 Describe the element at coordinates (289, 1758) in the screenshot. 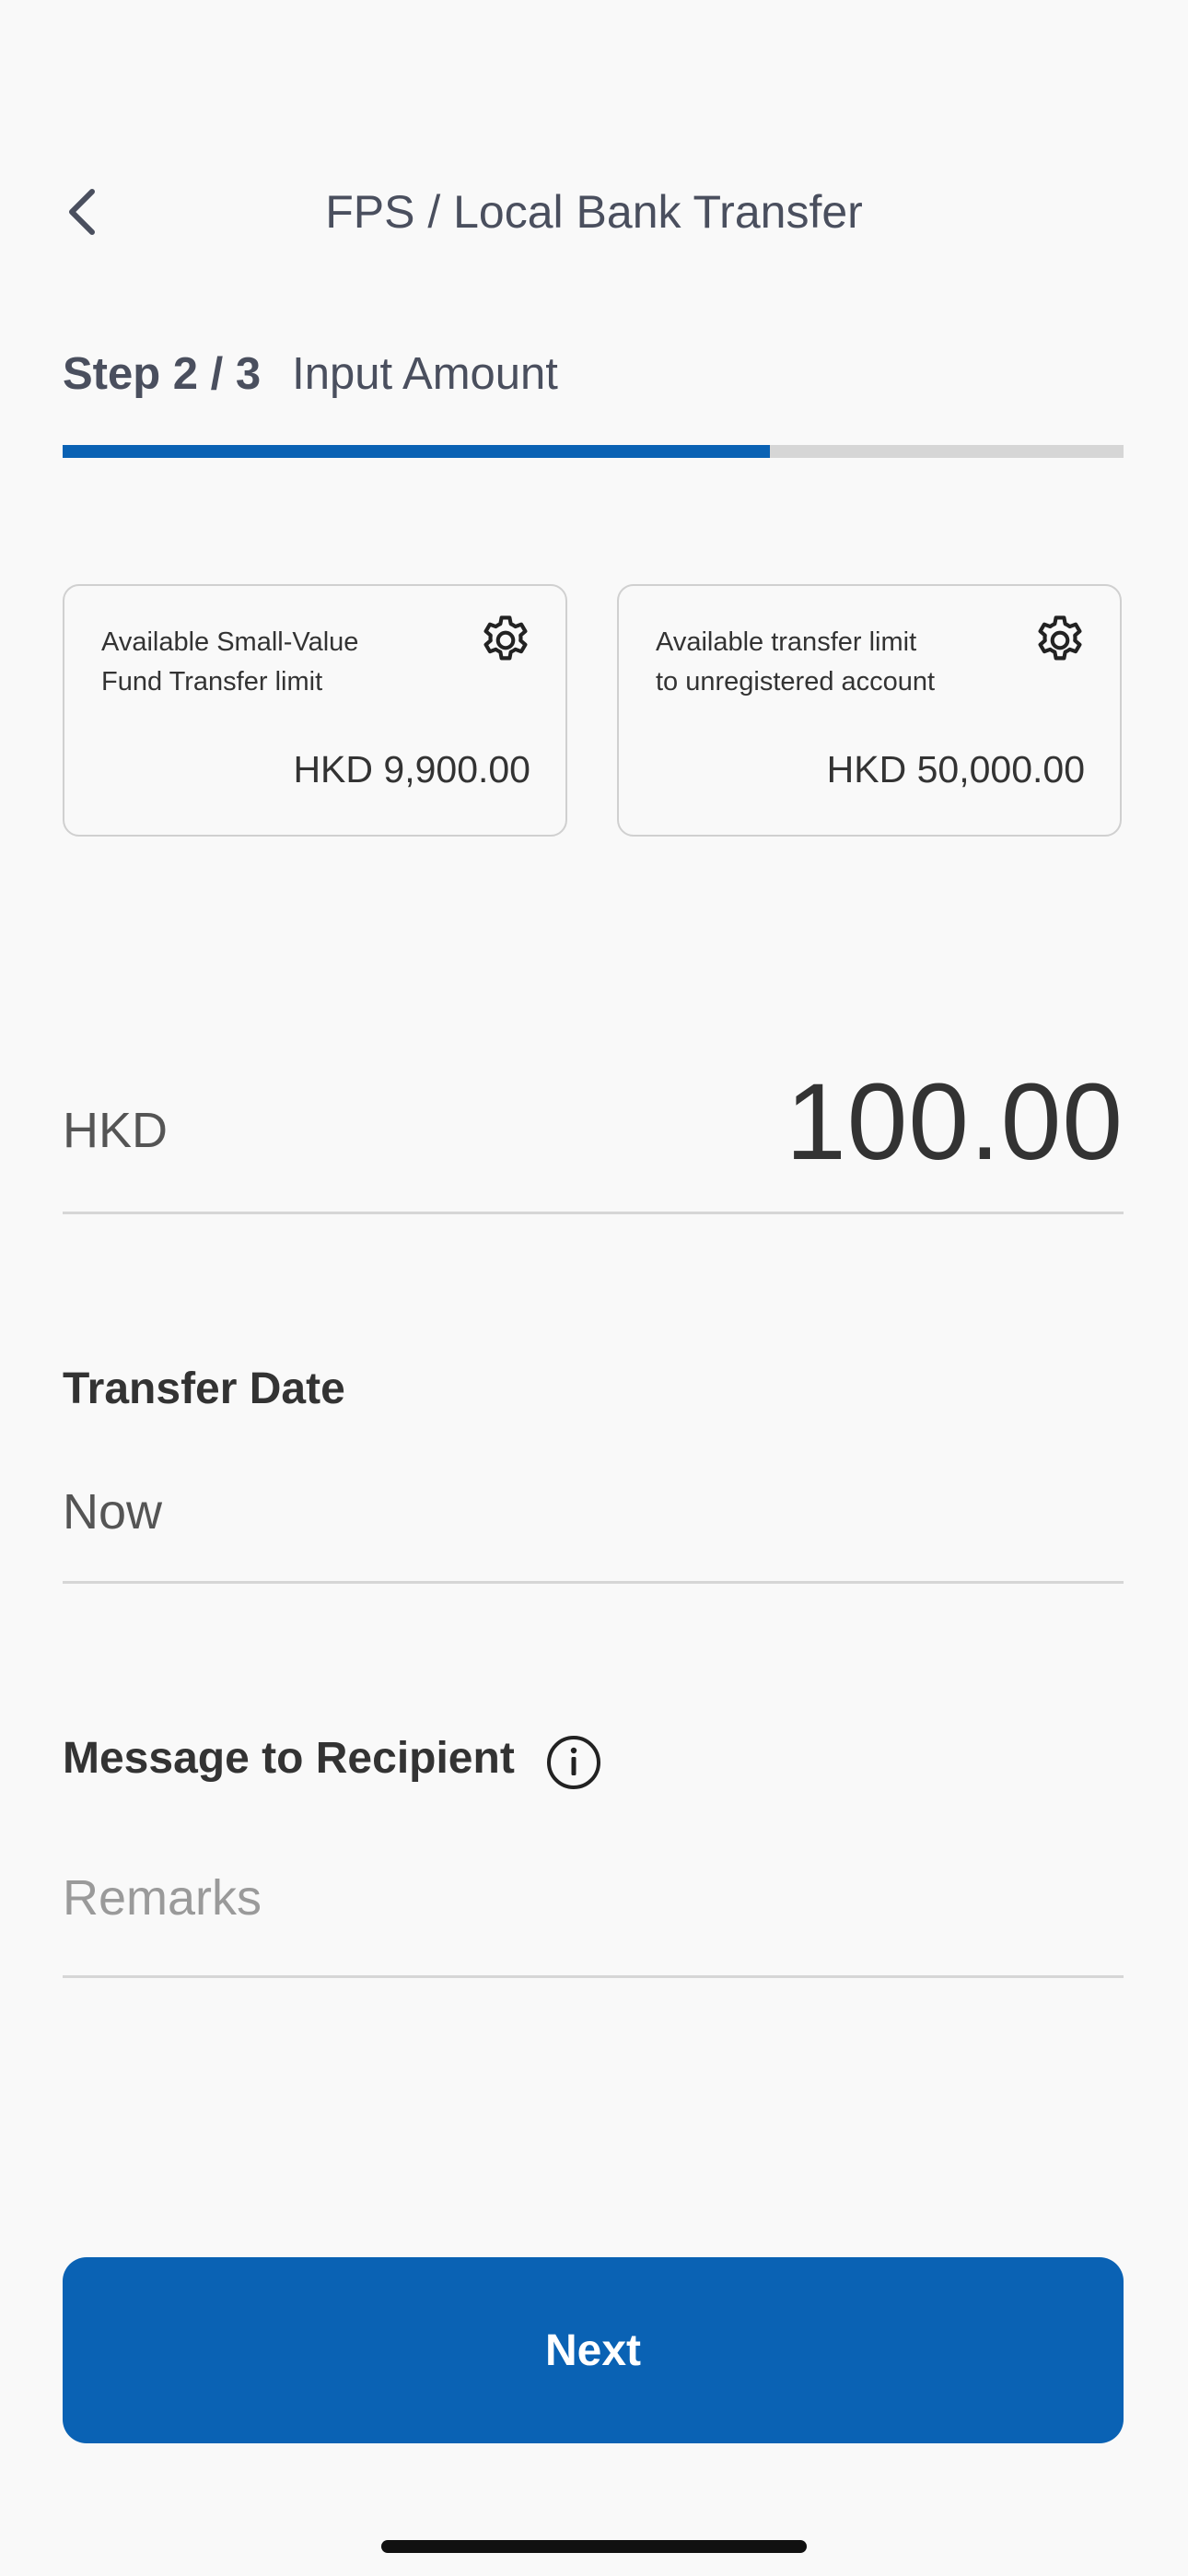

I see `message-label: Message to Recipient` at that location.